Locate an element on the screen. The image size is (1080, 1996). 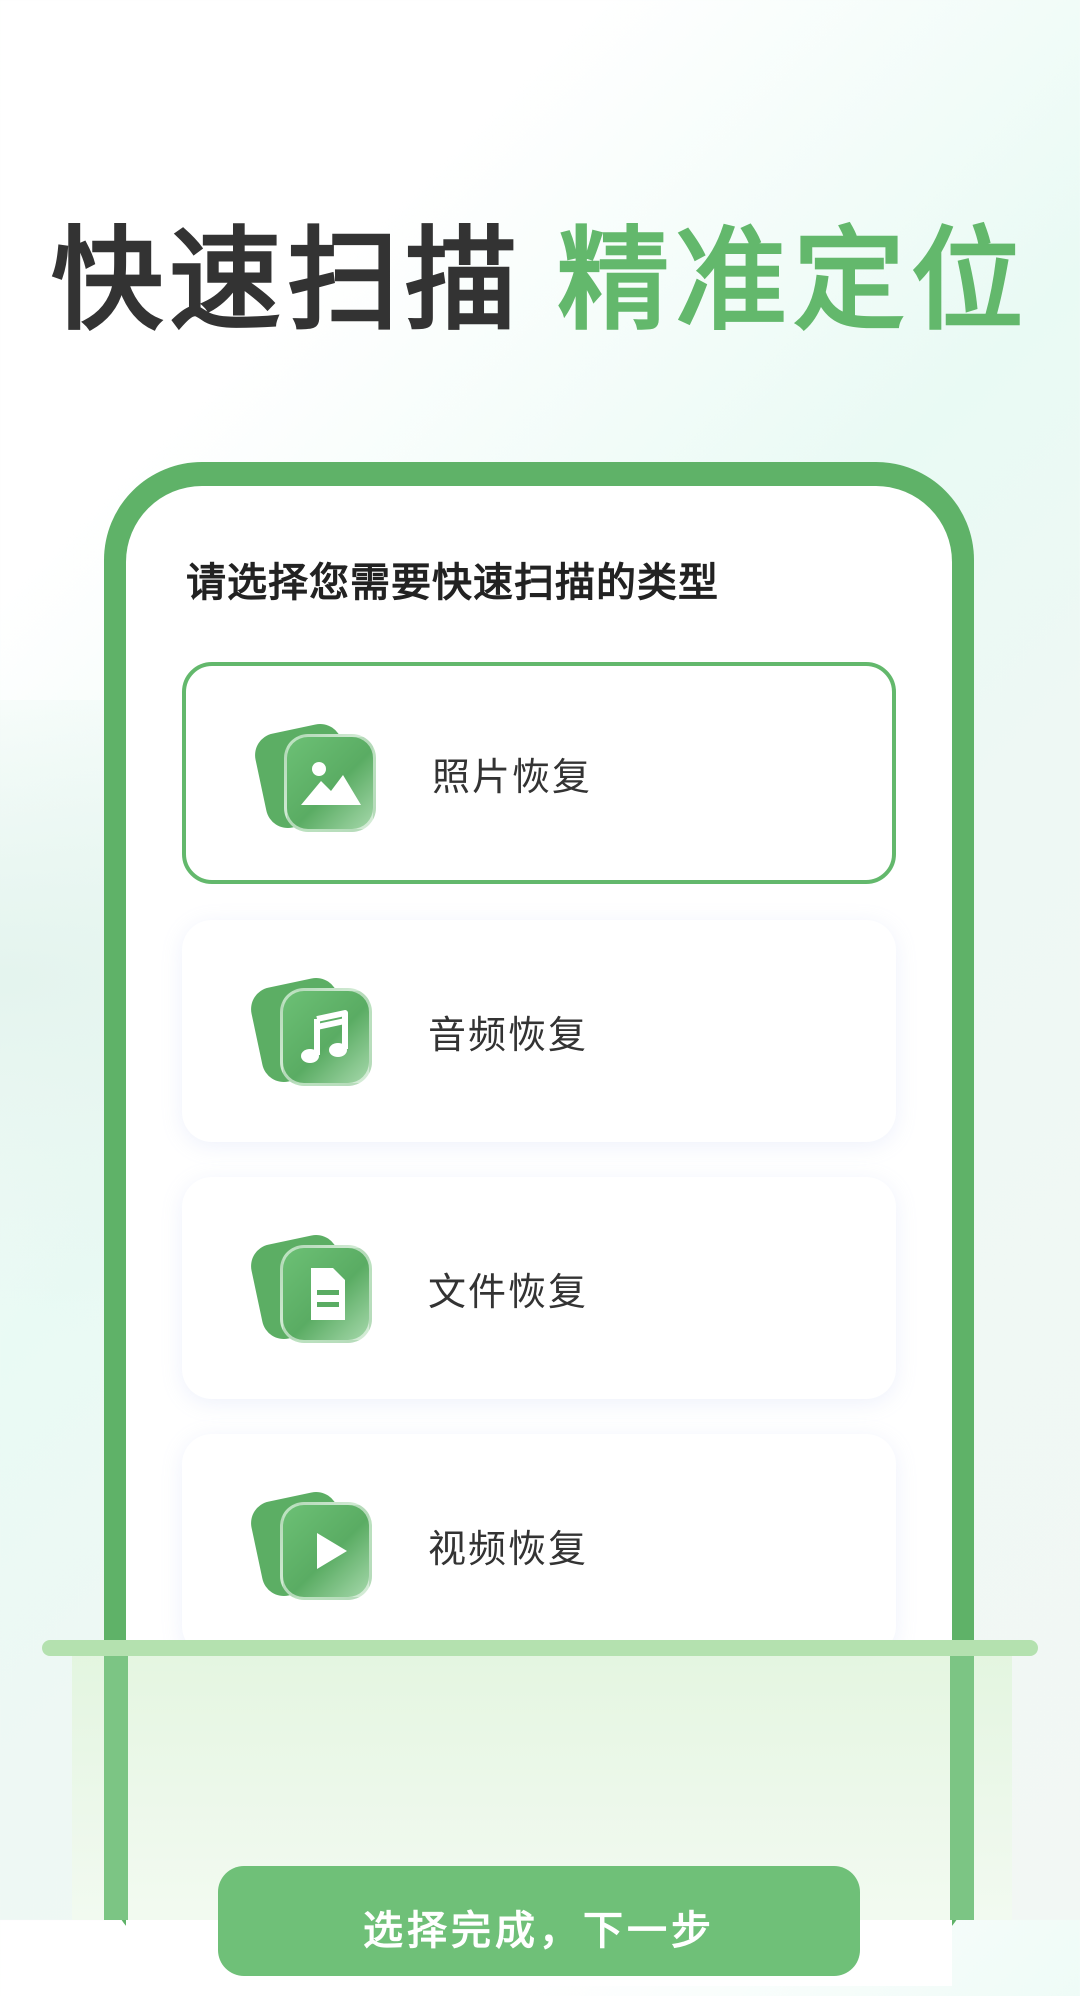
option-label: 音频恢复 is located at coordinates (508, 1034).